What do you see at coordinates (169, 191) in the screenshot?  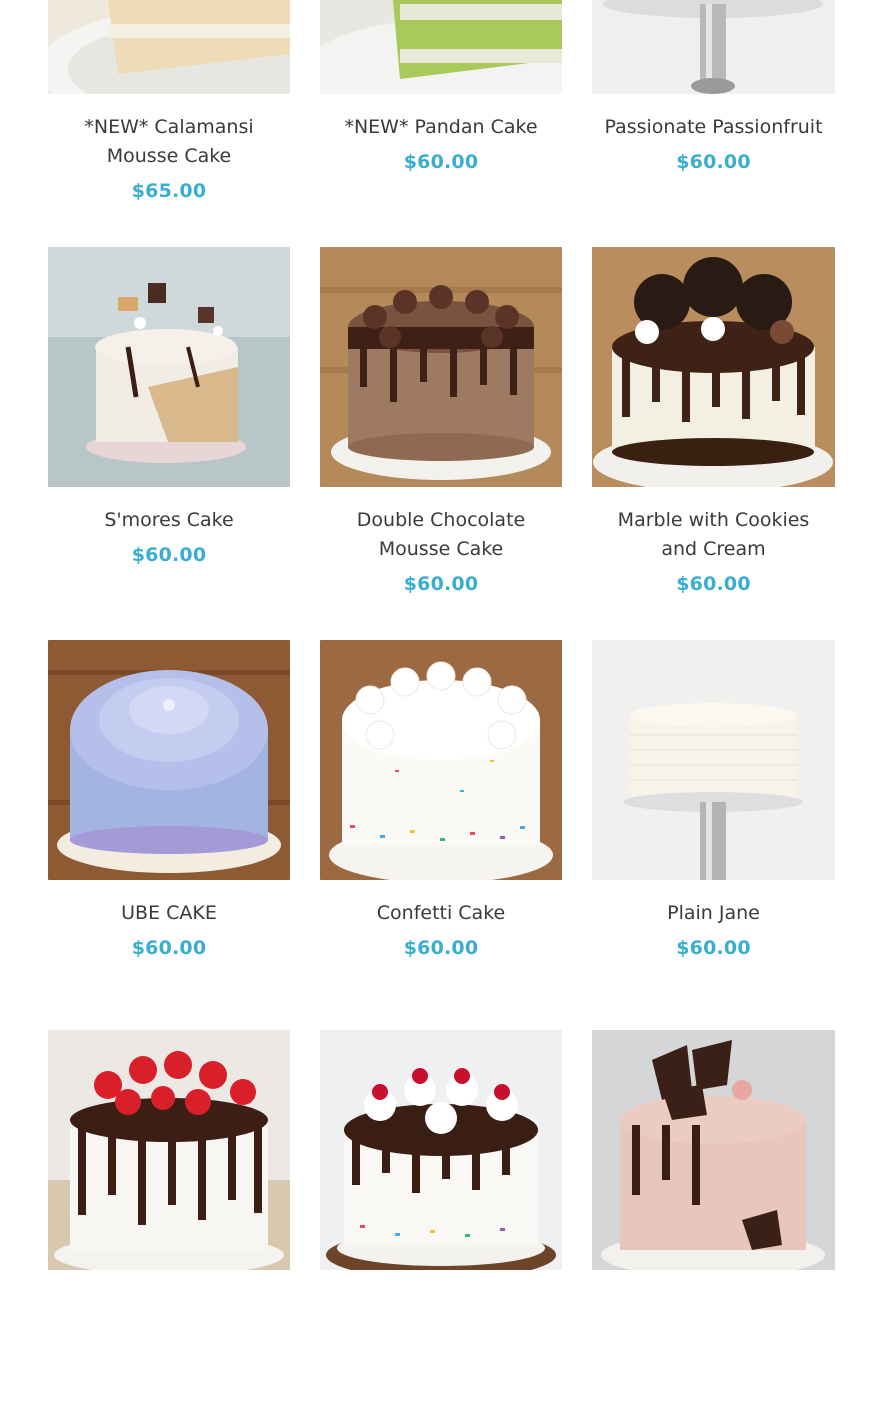 I see `product-price: $65.00` at bounding box center [169, 191].